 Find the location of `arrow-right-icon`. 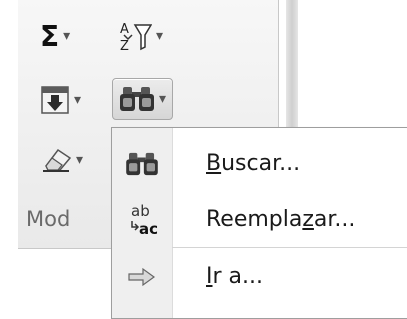

arrow-right-icon is located at coordinates (142, 277).